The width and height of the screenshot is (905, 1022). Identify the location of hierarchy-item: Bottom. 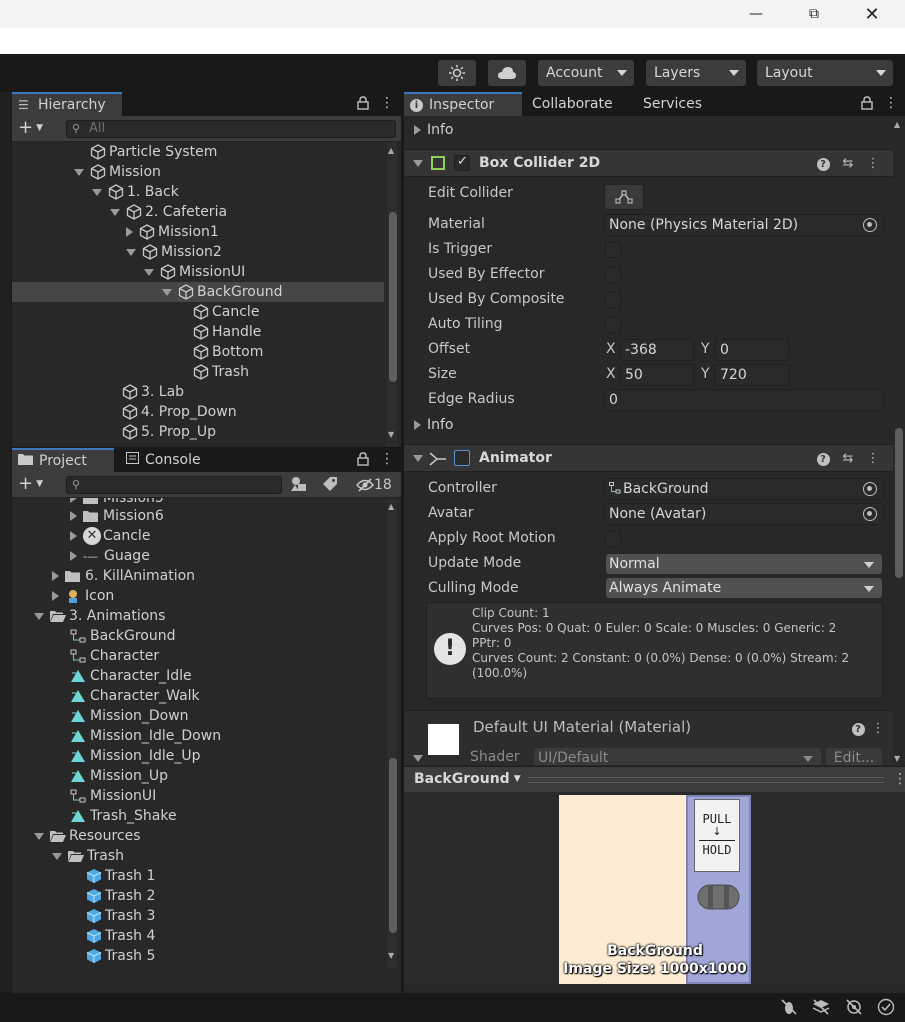
(228, 352).